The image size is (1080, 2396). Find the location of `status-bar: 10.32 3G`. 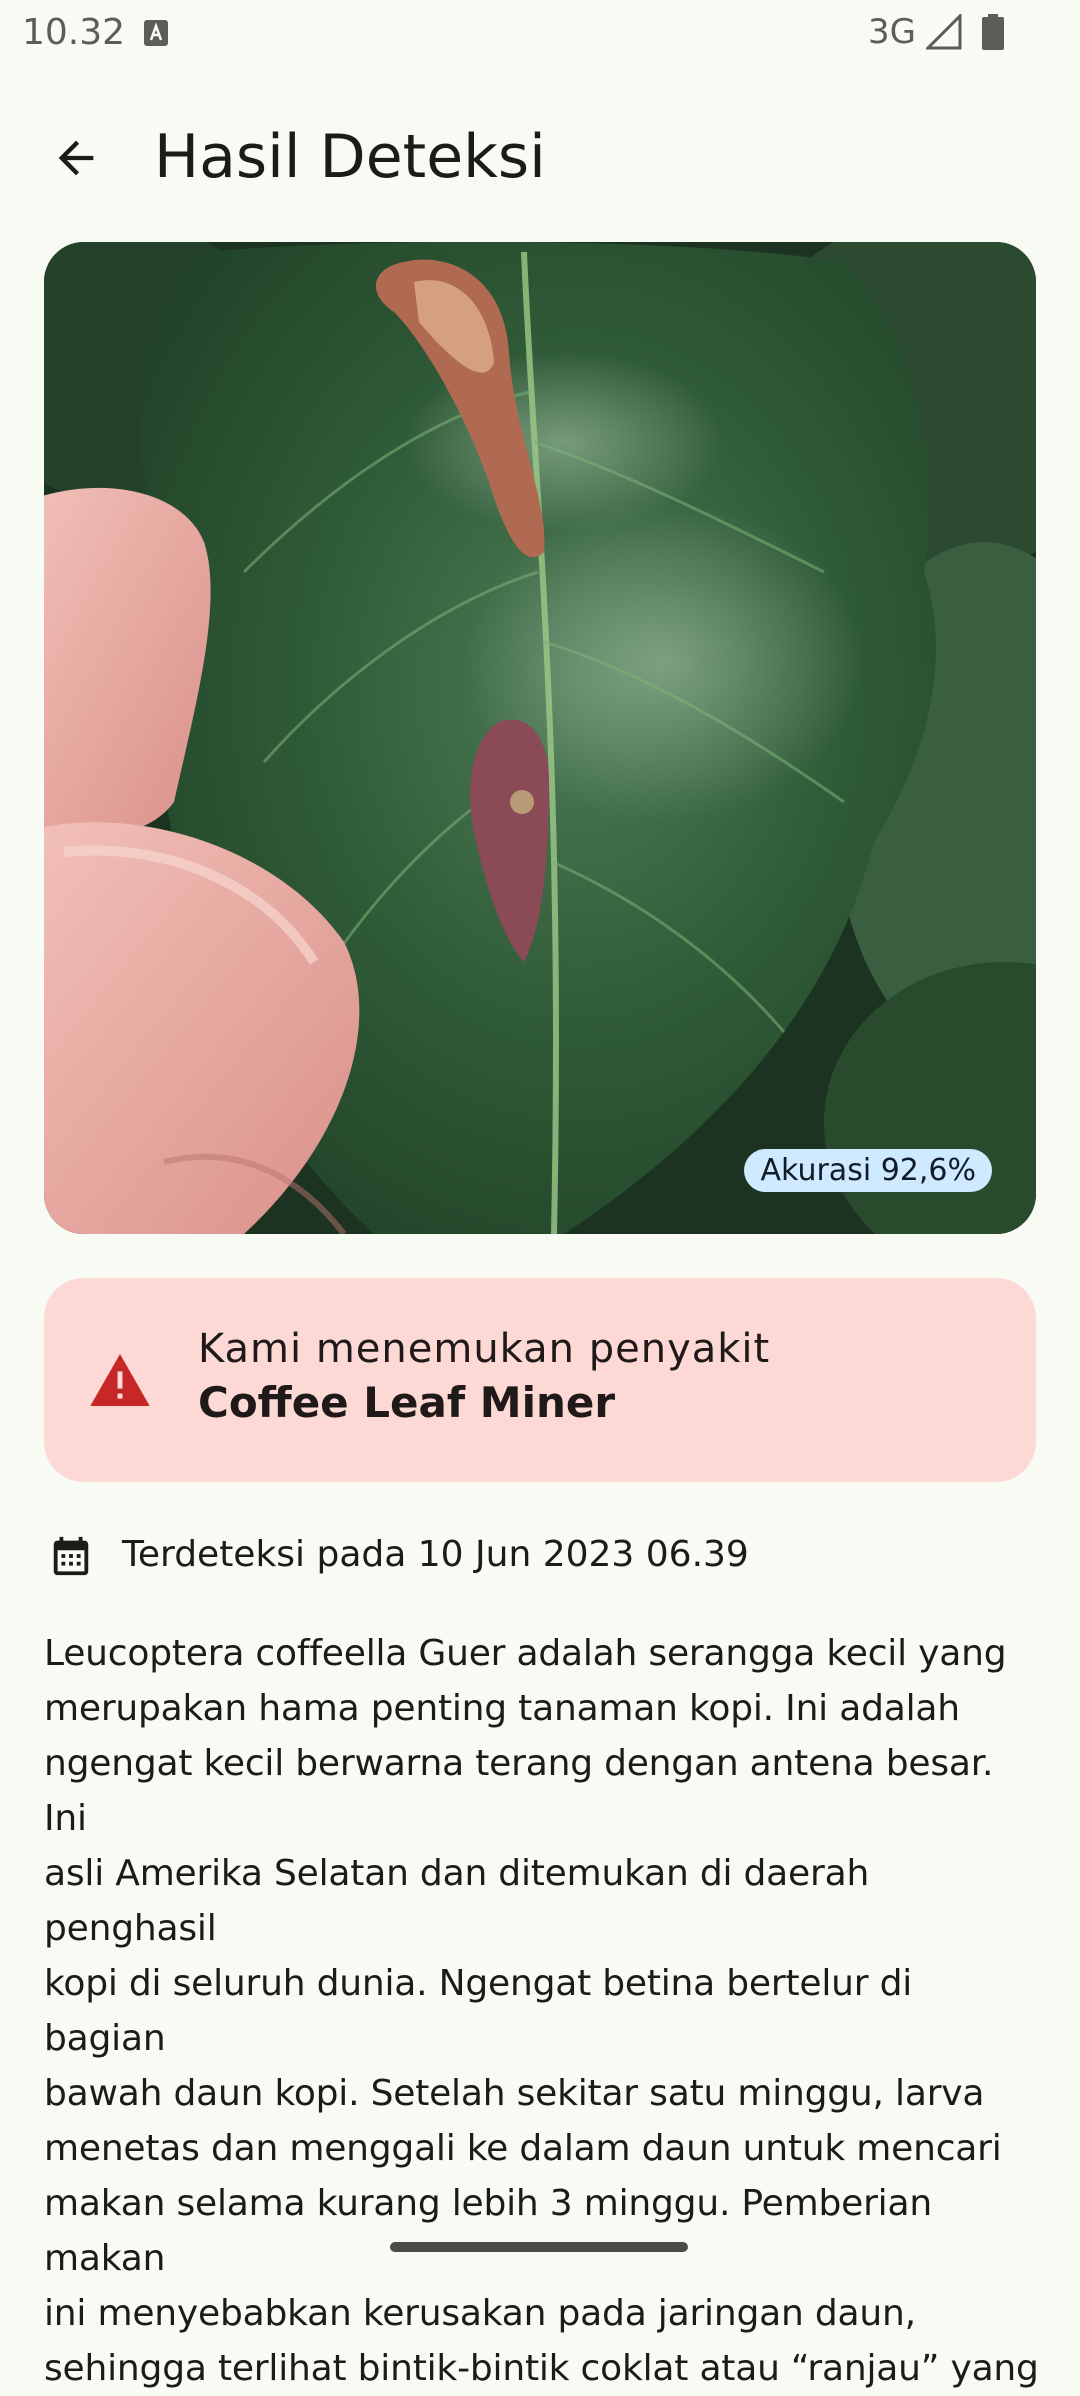

status-bar: 10.32 3G is located at coordinates (540, 33).